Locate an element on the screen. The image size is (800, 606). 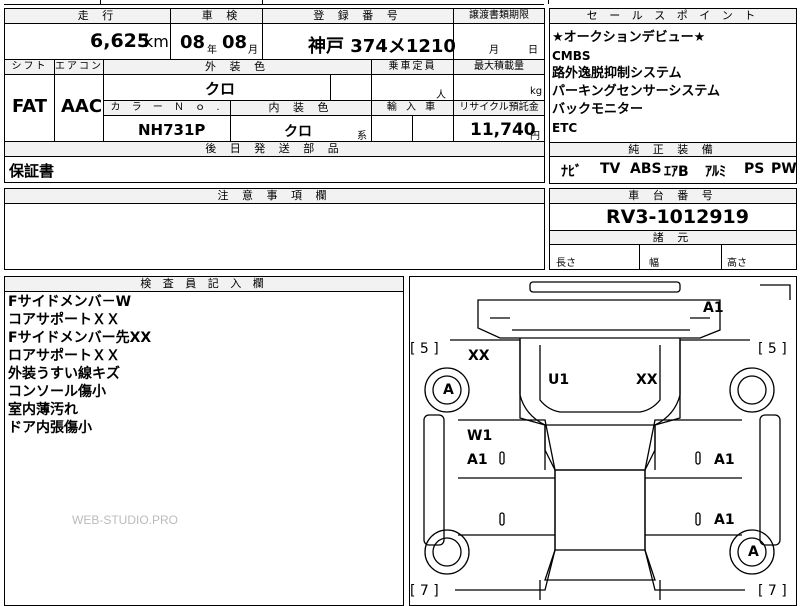
roof is located at coordinates (600, 510).